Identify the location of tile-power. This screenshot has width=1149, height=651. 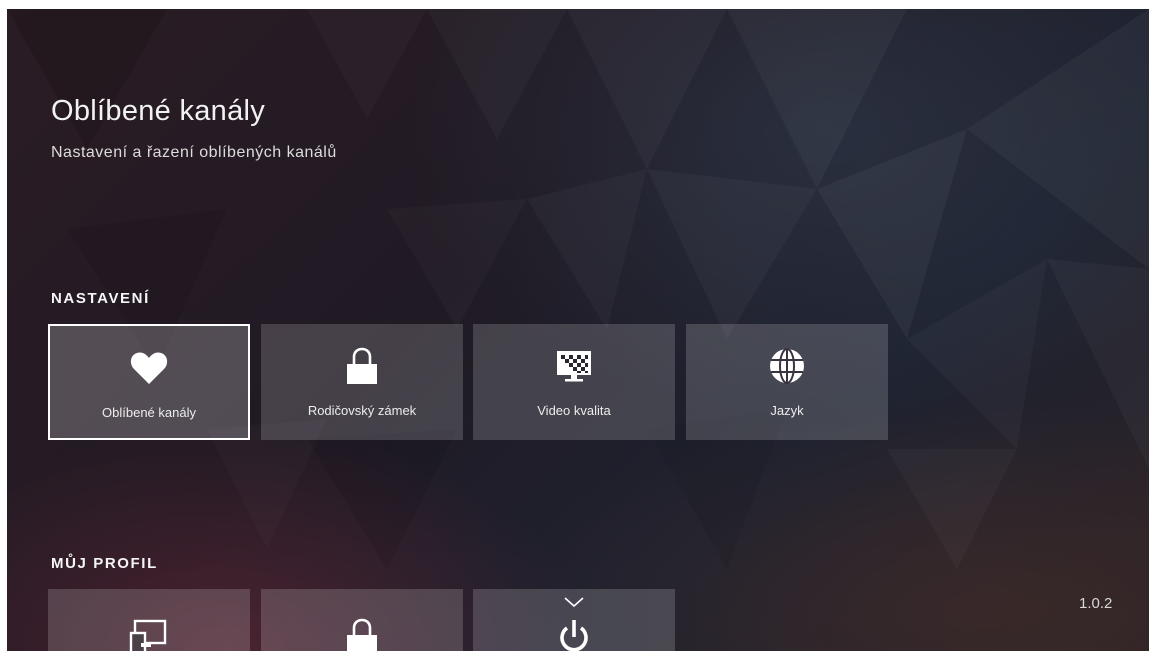
(574, 620).